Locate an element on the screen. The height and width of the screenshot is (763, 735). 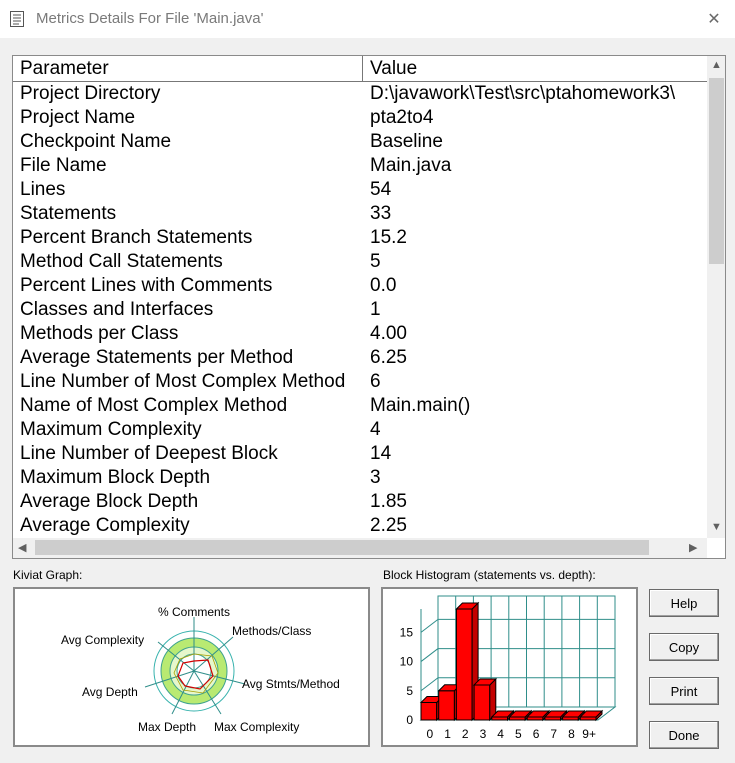
parameter-cell: File Name is located at coordinates (63, 165).